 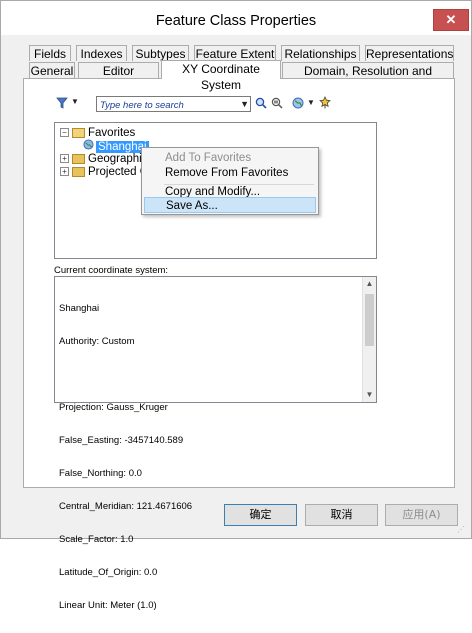 What do you see at coordinates (369, 395) in the screenshot?
I see `scroll-down-icon: ▼` at bounding box center [369, 395].